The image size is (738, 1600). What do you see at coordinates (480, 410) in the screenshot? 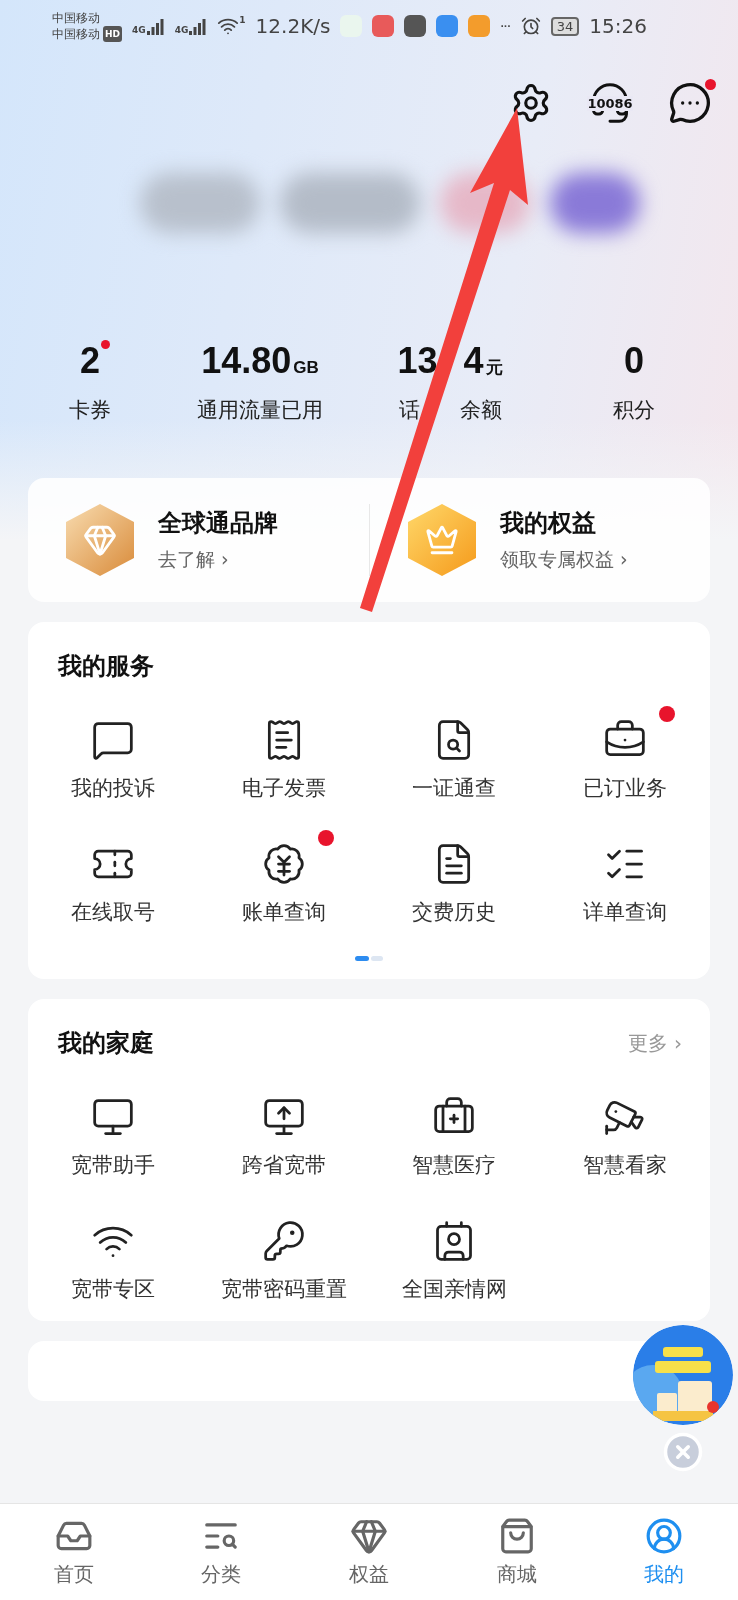
I see `stat-label: 余额` at bounding box center [480, 410].